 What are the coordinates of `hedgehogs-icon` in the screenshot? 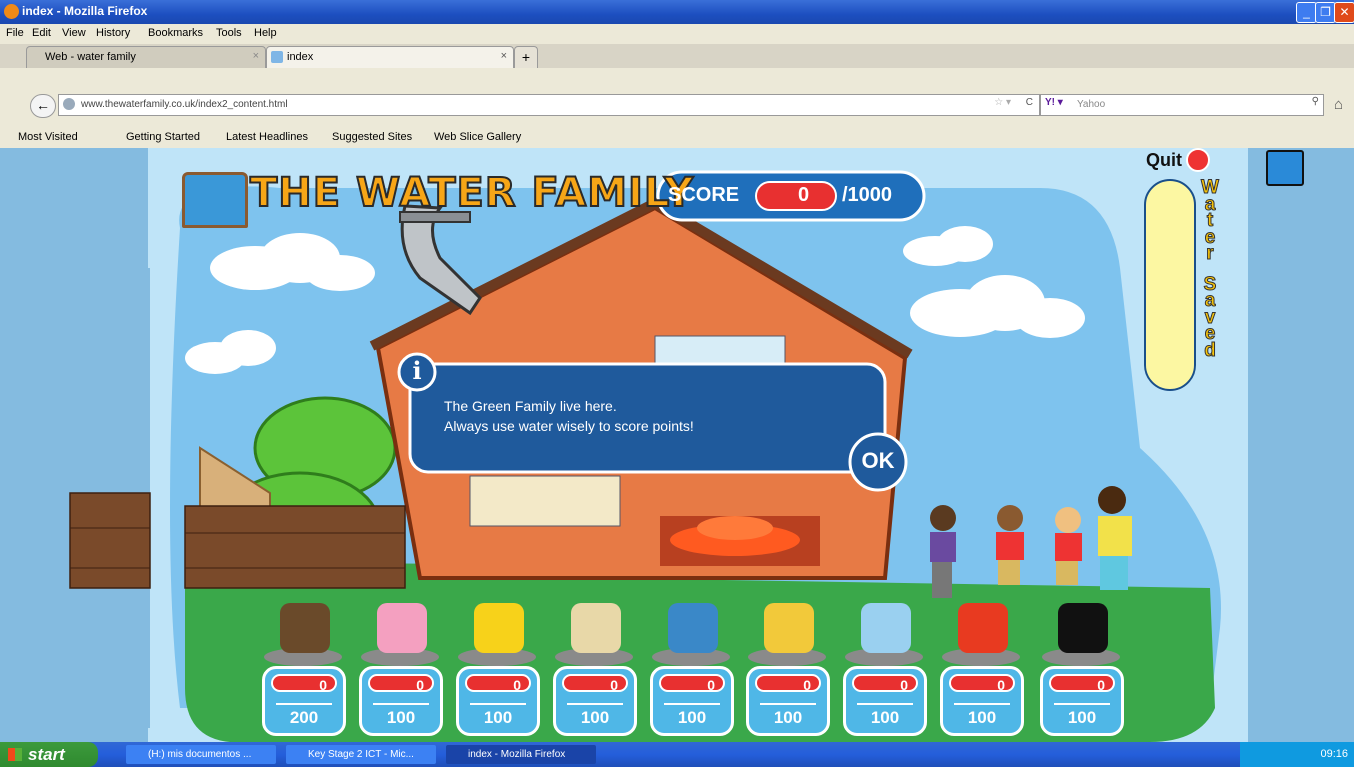 It's located at (305, 628).